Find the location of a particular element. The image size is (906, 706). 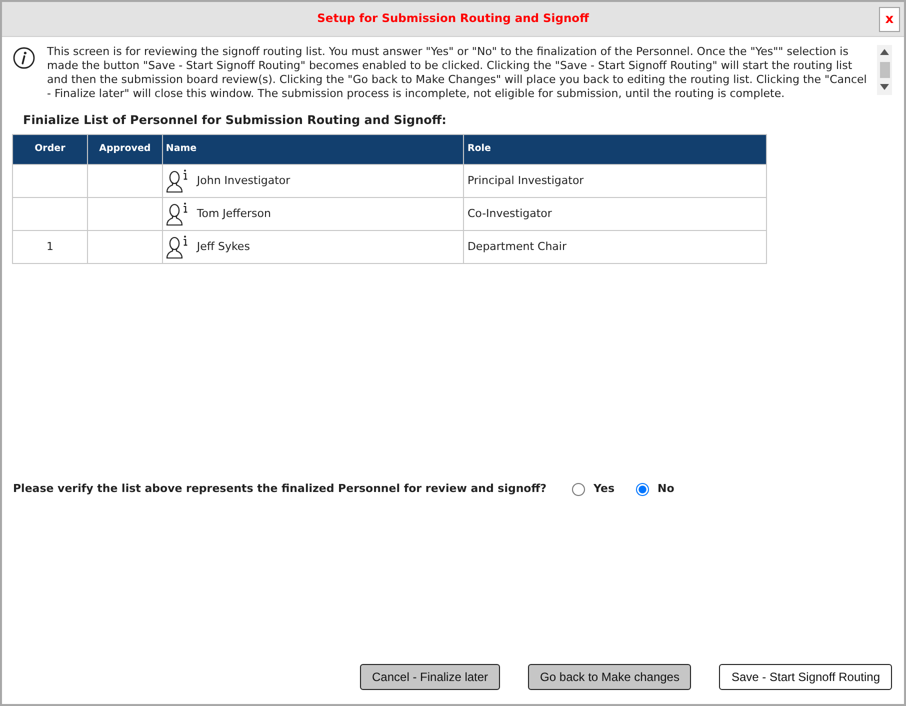

dialog-button: Go back to Make changes is located at coordinates (610, 677).